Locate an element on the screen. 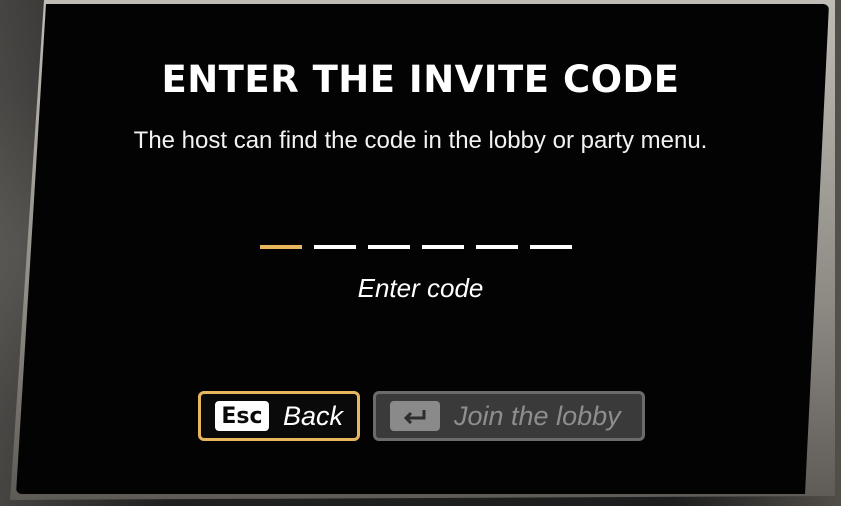 This screenshot has width=841, height=506. back-button-label: Back is located at coordinates (313, 415).